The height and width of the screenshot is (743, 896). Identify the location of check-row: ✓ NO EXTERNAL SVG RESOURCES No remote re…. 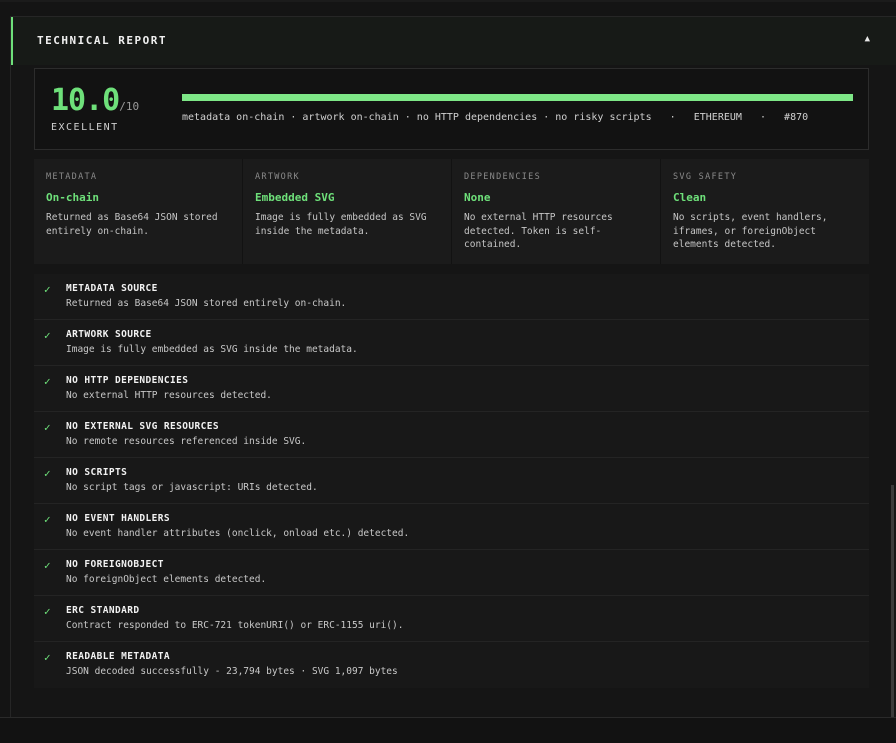
(451, 435).